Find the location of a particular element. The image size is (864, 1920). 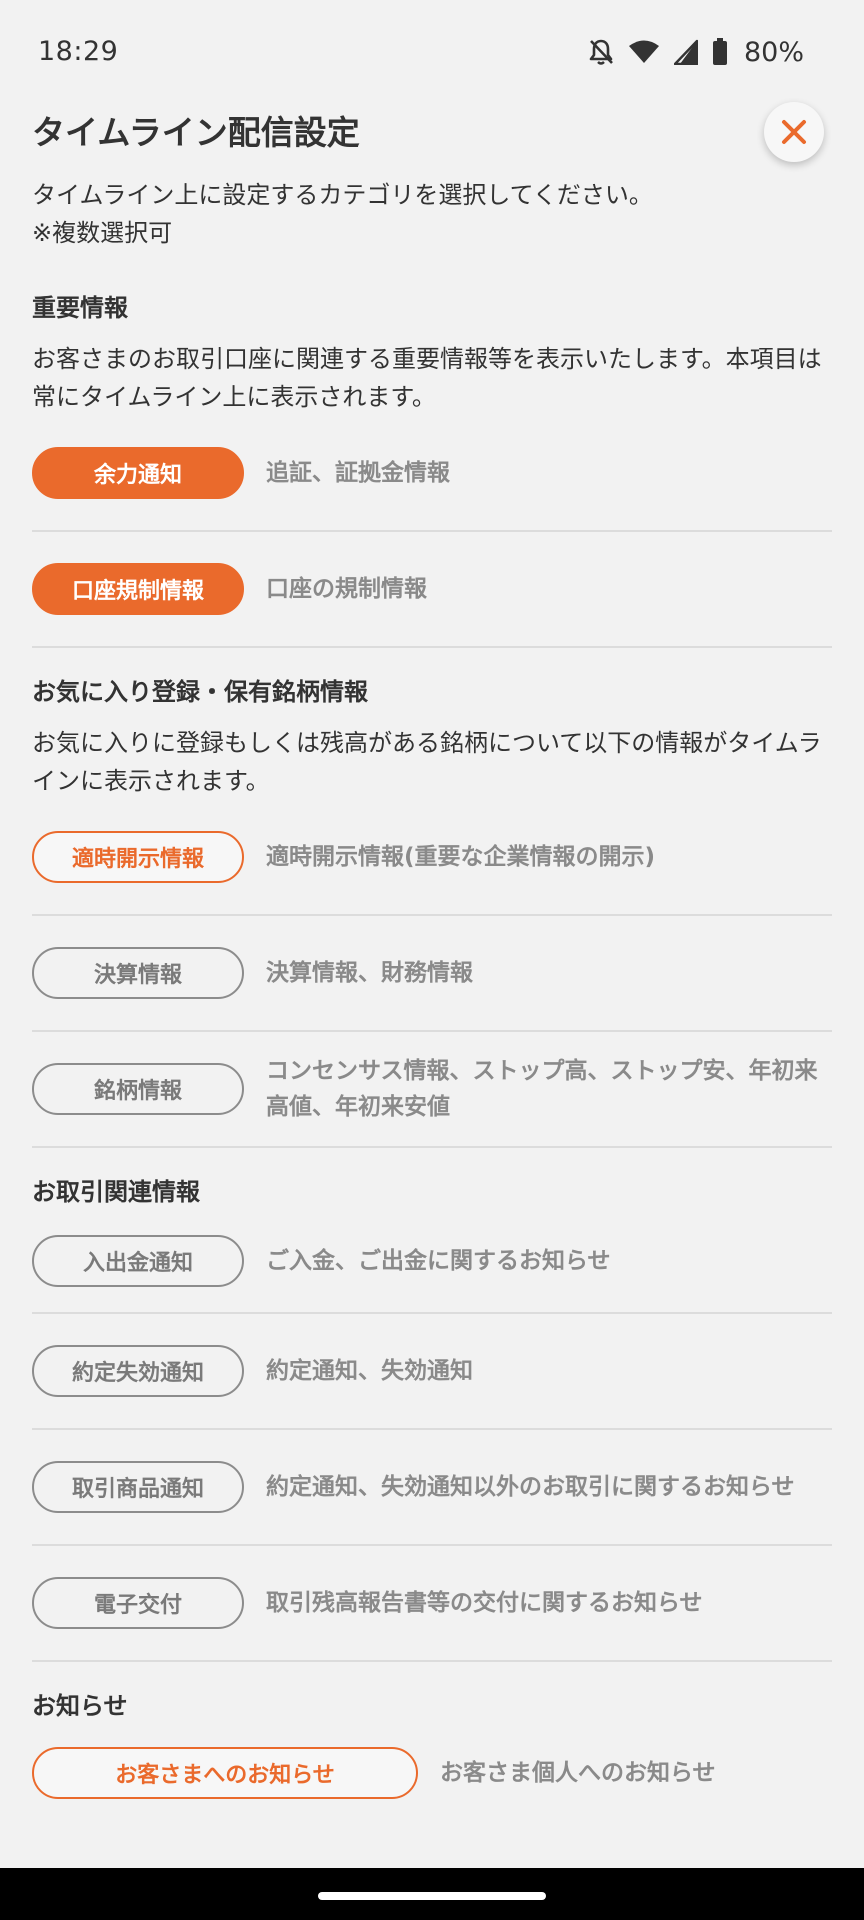

list-item: 余力通知 追証、証拠金情報 is located at coordinates (432, 474).